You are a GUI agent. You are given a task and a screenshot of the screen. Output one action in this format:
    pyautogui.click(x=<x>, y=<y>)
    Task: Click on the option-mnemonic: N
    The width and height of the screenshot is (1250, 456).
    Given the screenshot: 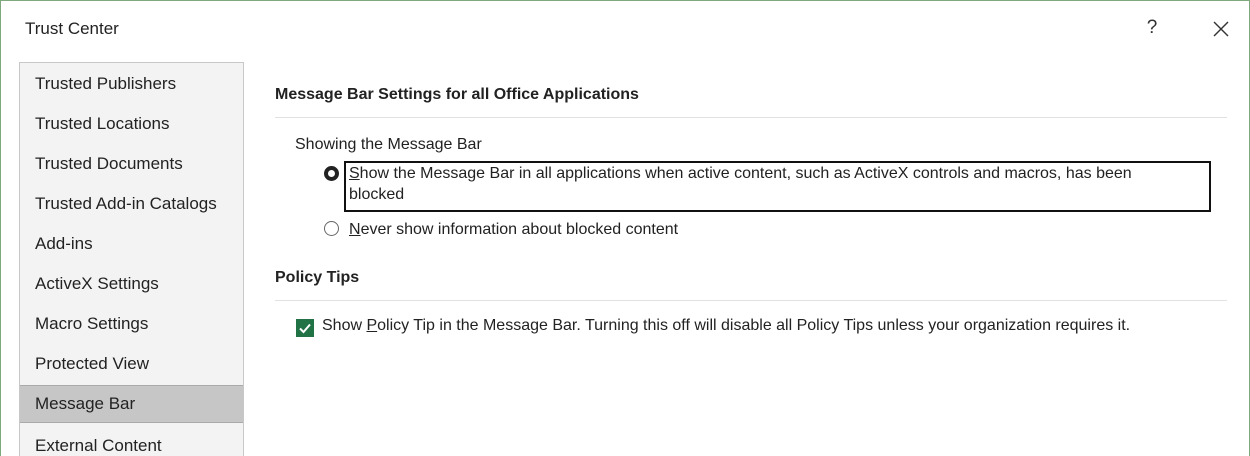 What is the action you would take?
    pyautogui.click(x=355, y=229)
    